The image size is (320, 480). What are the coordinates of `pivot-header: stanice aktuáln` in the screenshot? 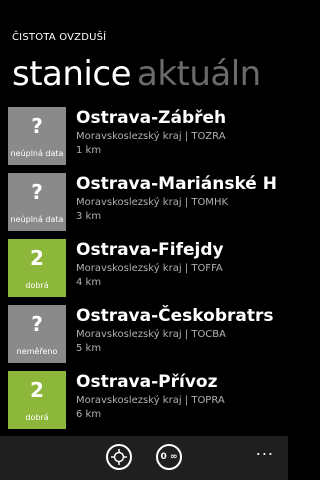 It's located at (144, 74).